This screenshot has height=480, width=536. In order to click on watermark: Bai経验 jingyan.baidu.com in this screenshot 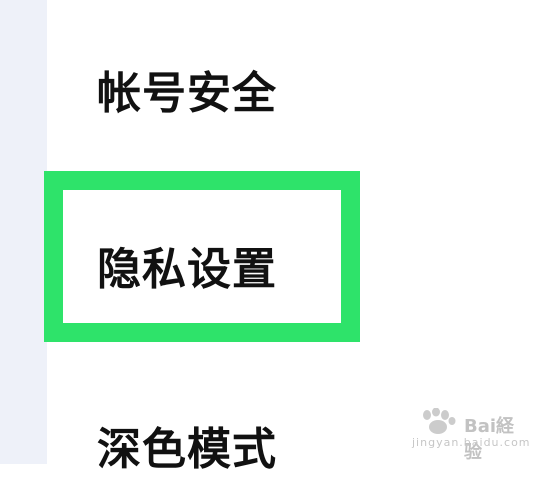, I will do `click(468, 431)`.